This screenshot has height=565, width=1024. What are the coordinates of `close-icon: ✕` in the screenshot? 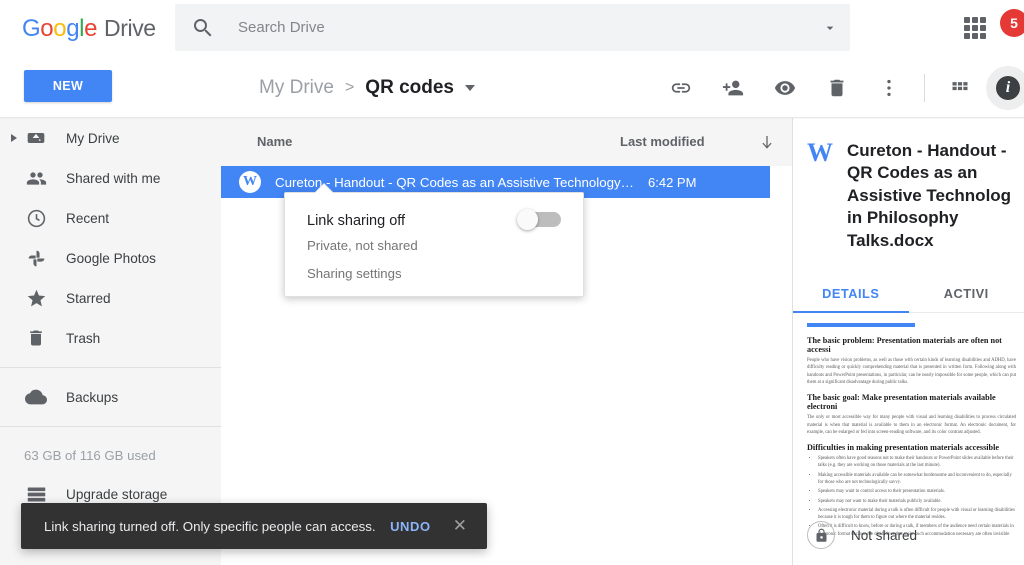 It's located at (460, 526).